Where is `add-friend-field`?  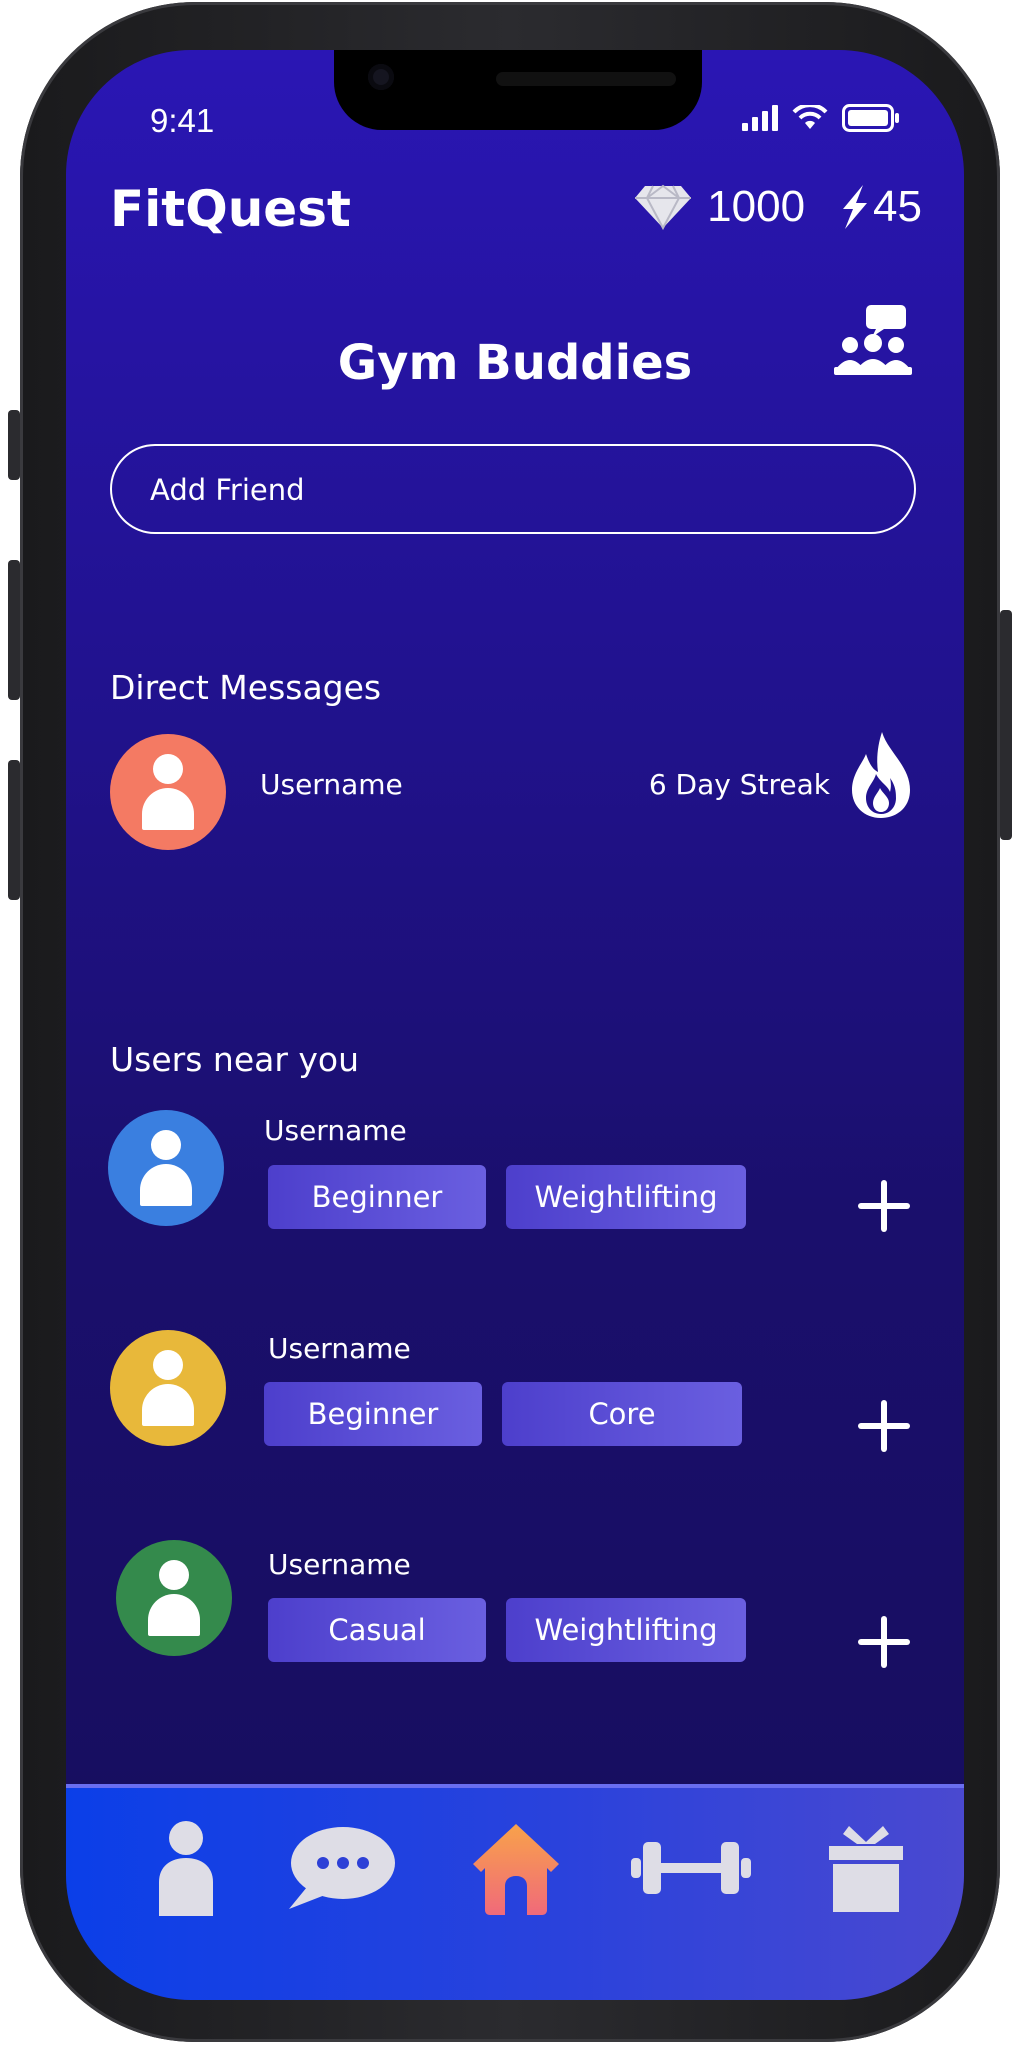 add-friend-field is located at coordinates (513, 489).